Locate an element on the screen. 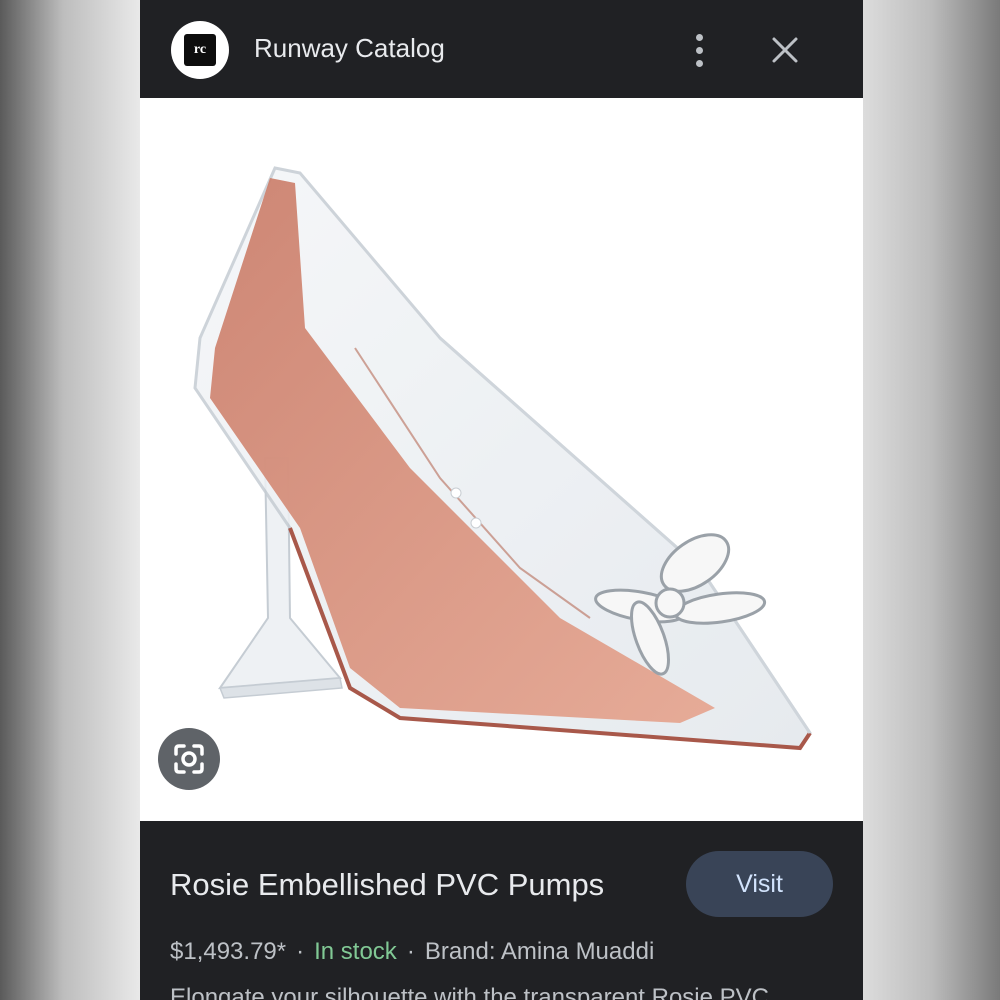  blurred-background-left is located at coordinates (70, 500).